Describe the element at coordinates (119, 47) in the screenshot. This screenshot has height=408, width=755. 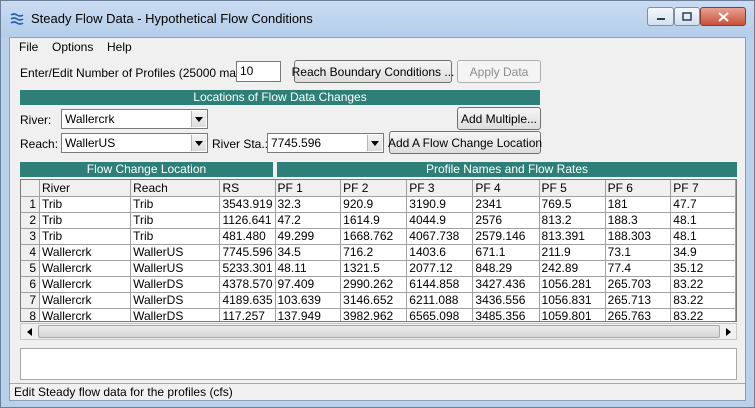
I see `menu-help: Help` at that location.